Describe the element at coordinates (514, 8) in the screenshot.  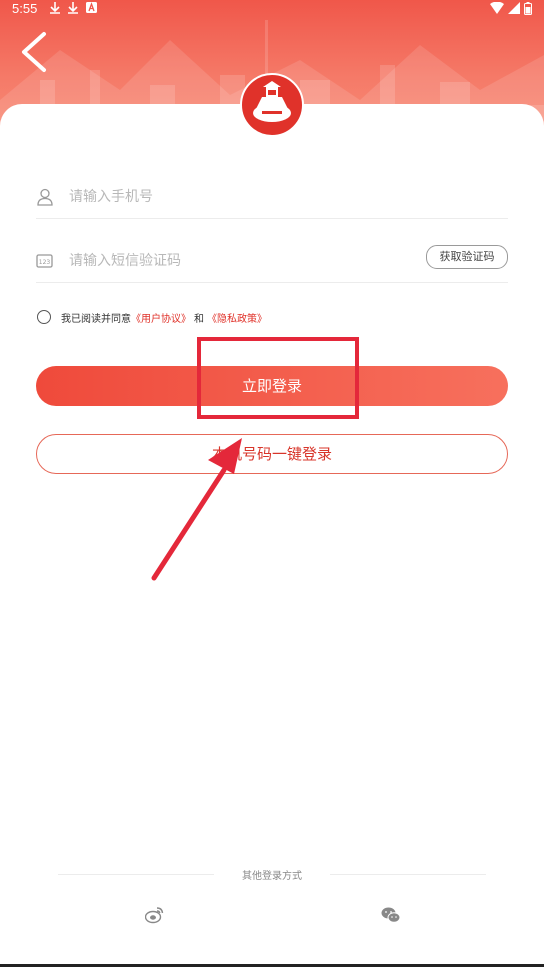
I see `signal-icon` at that location.